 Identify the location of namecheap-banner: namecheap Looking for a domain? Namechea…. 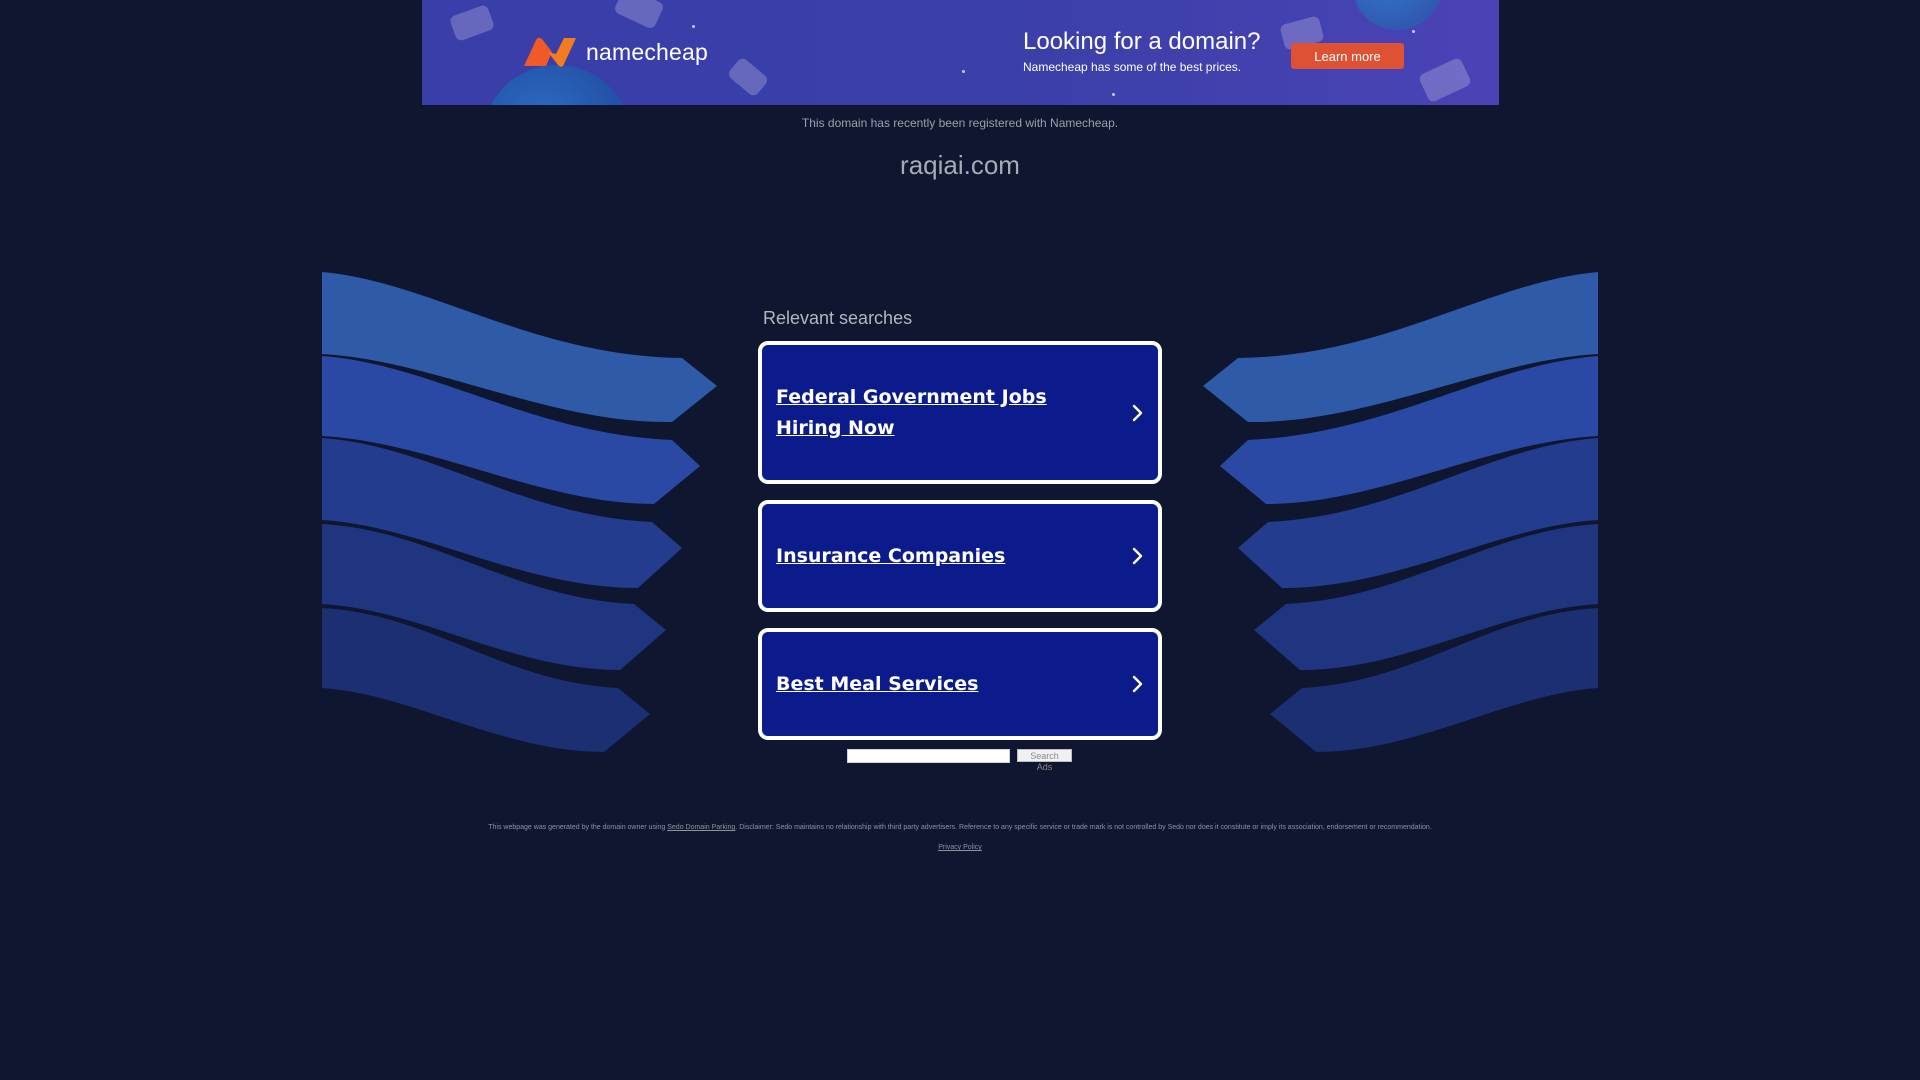
(960, 52).